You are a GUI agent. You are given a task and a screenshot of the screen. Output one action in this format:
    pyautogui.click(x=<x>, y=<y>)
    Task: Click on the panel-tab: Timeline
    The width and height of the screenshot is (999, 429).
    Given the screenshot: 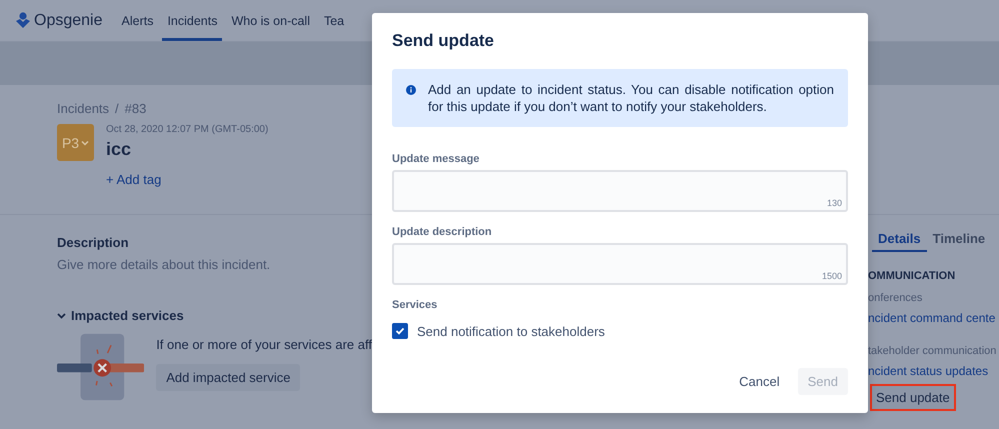 What is the action you would take?
    pyautogui.click(x=959, y=241)
    